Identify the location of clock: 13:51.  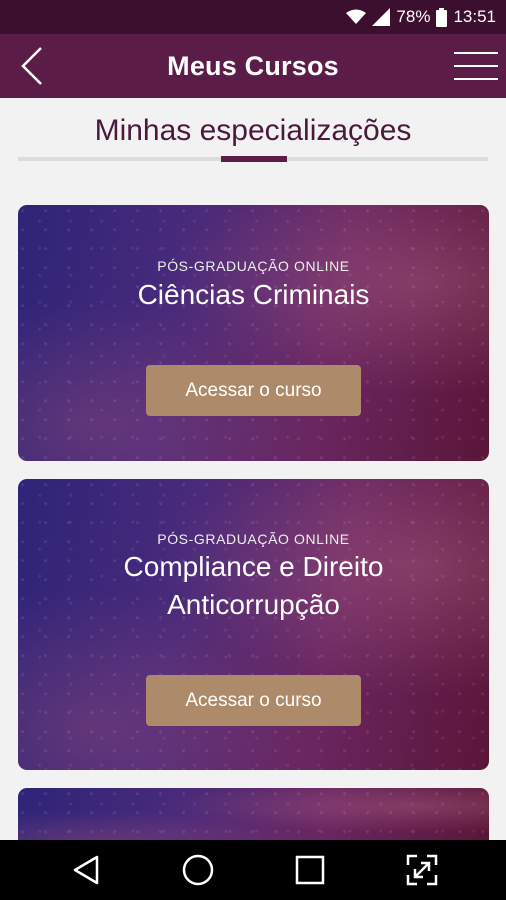
(474, 16).